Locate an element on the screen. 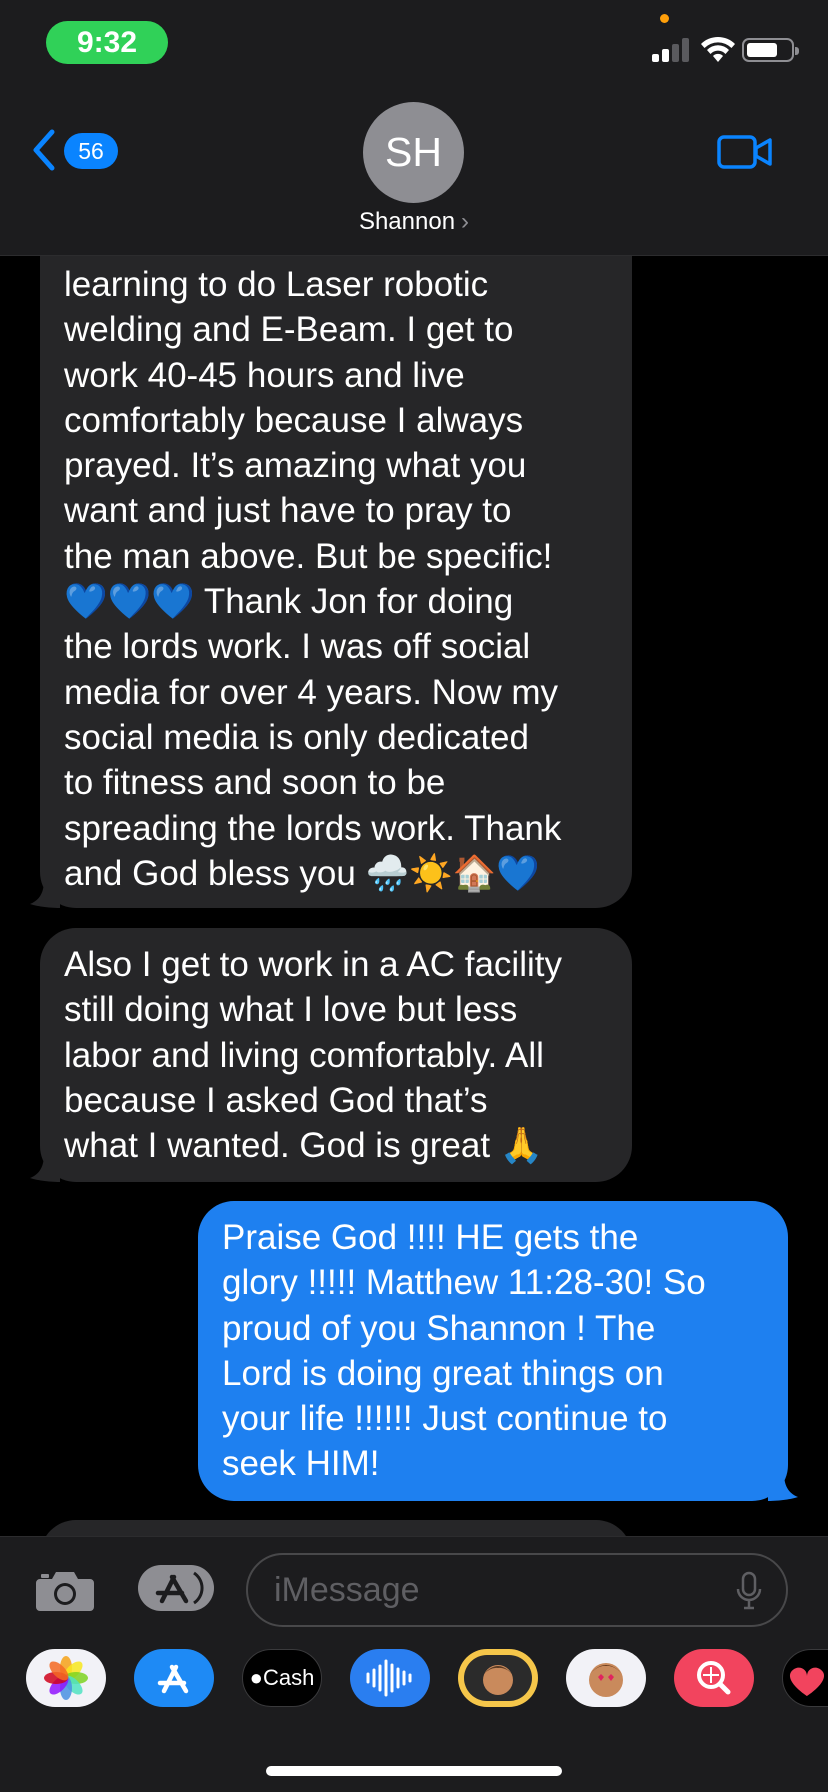 This screenshot has height=1792, width=828. message-line: your life !!!!!! Just continue to is located at coordinates (445, 1419).